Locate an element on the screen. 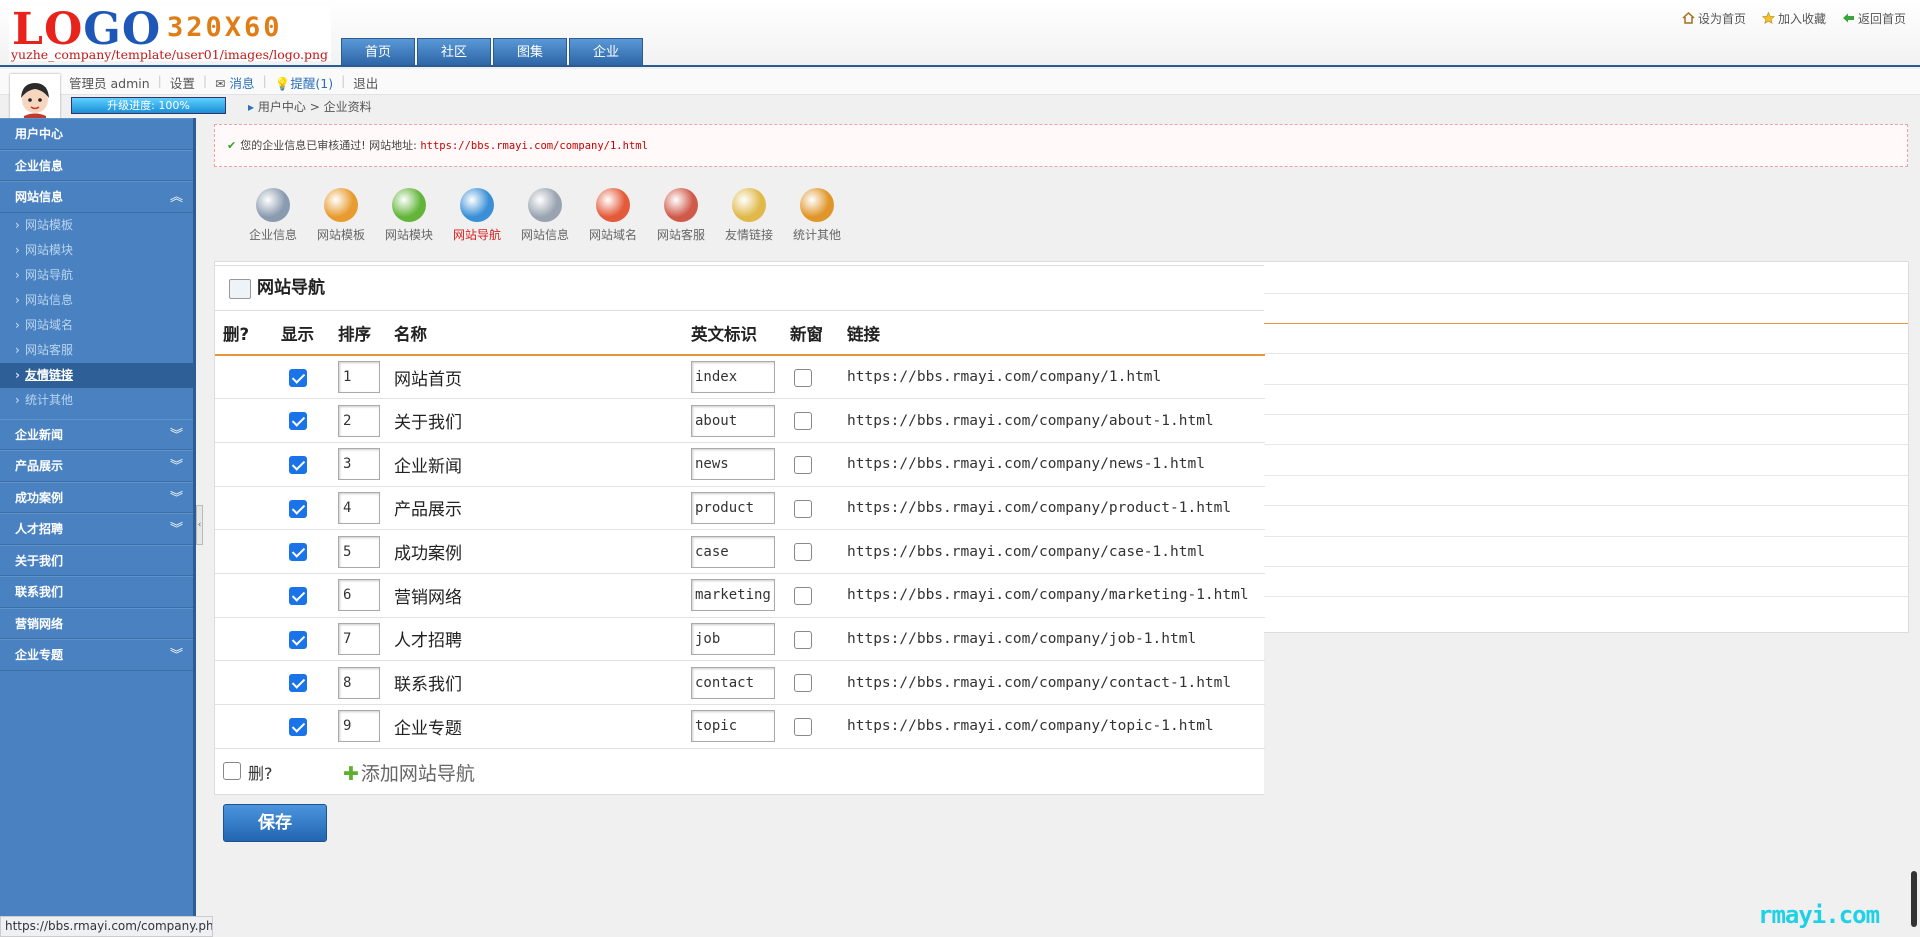 The height and width of the screenshot is (937, 1920). breadcrumb-home: 用户中心 is located at coordinates (282, 107).